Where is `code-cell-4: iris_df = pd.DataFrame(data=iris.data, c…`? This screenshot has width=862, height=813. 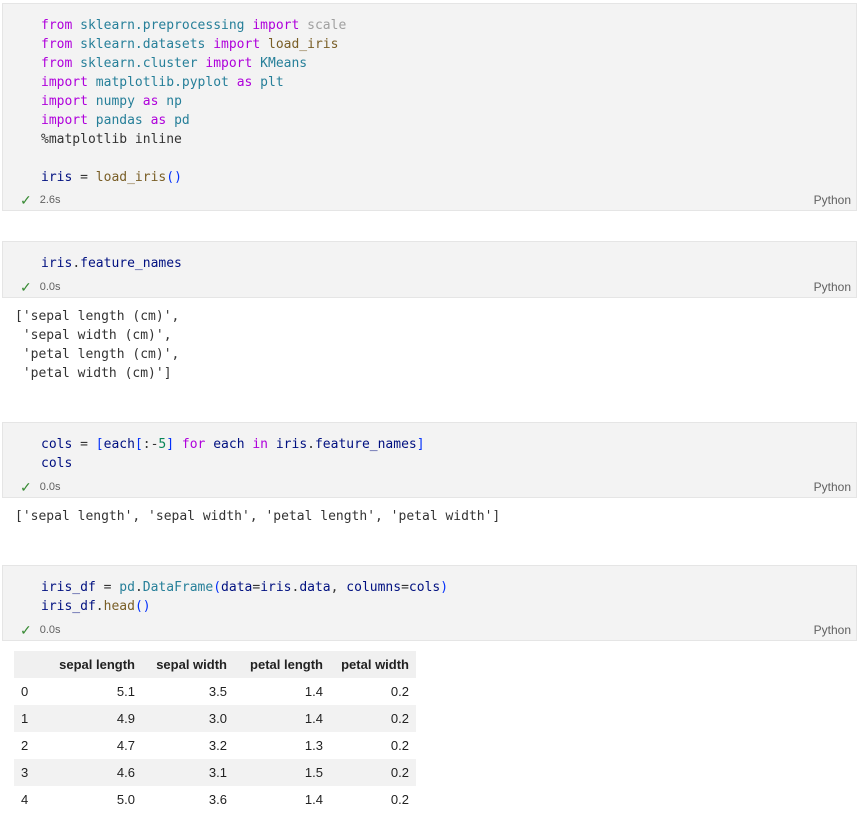
code-cell-4: iris_df = pd.DataFrame(data=iris.data, c… is located at coordinates (429, 603).